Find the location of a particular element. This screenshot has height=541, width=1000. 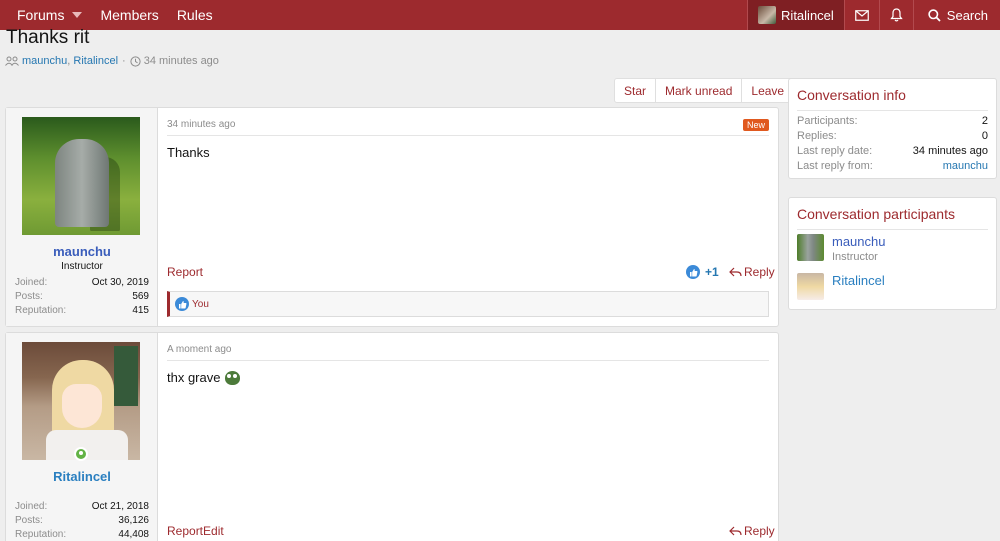

user-avatar is located at coordinates (767, 15).